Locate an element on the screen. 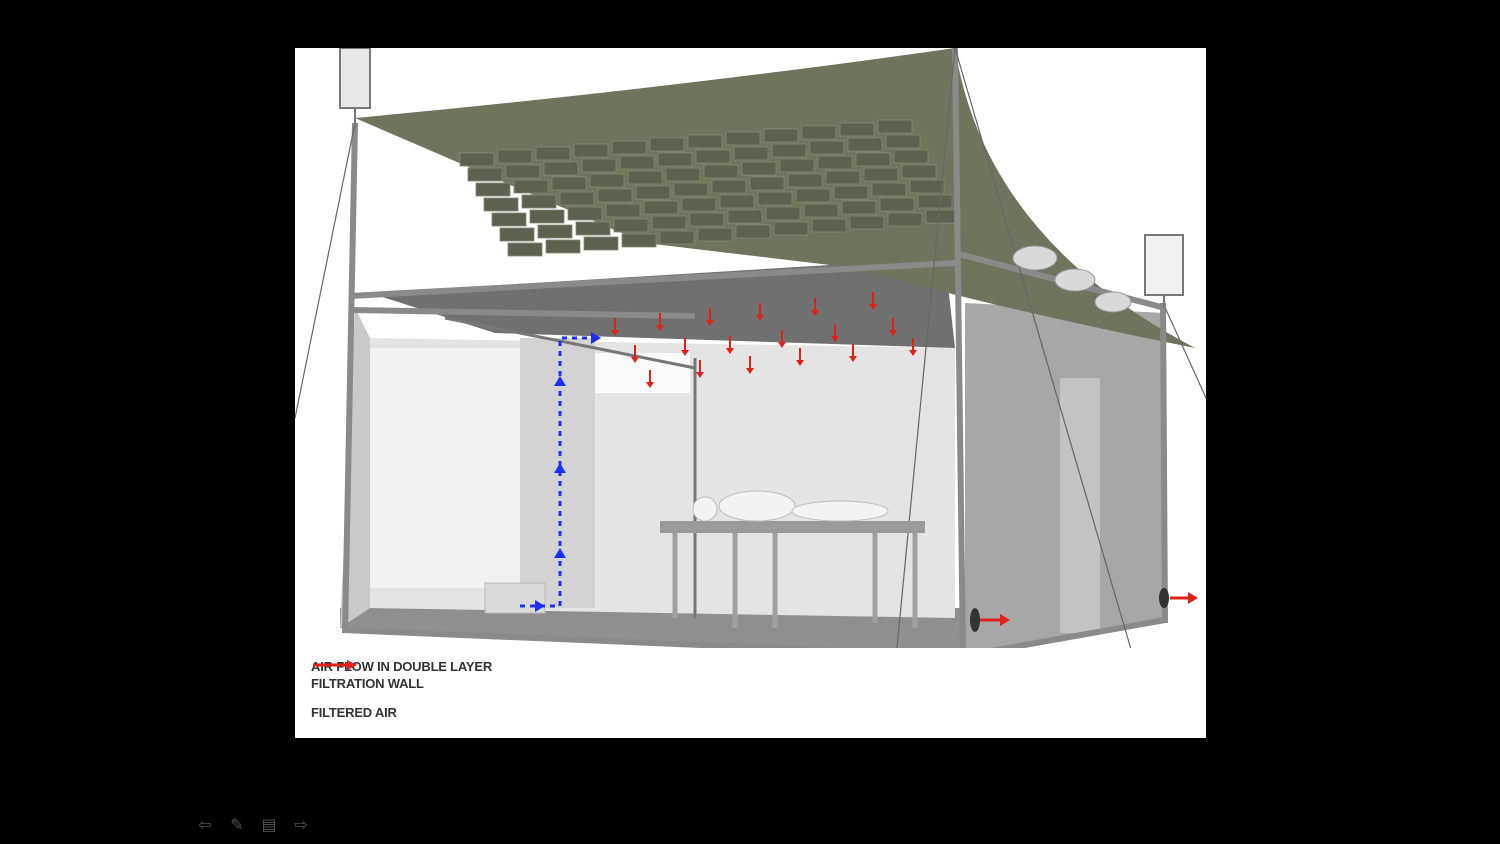 This screenshot has height=844, width=1500. red-arrow-icon is located at coordinates (335, 665).